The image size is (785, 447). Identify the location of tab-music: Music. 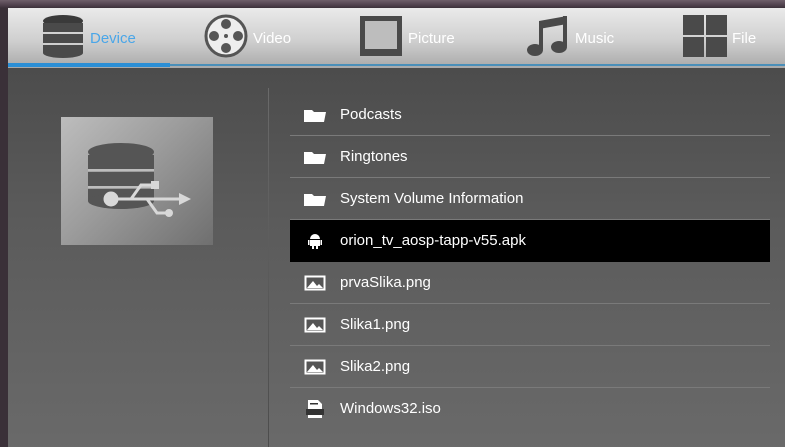
(569, 38).